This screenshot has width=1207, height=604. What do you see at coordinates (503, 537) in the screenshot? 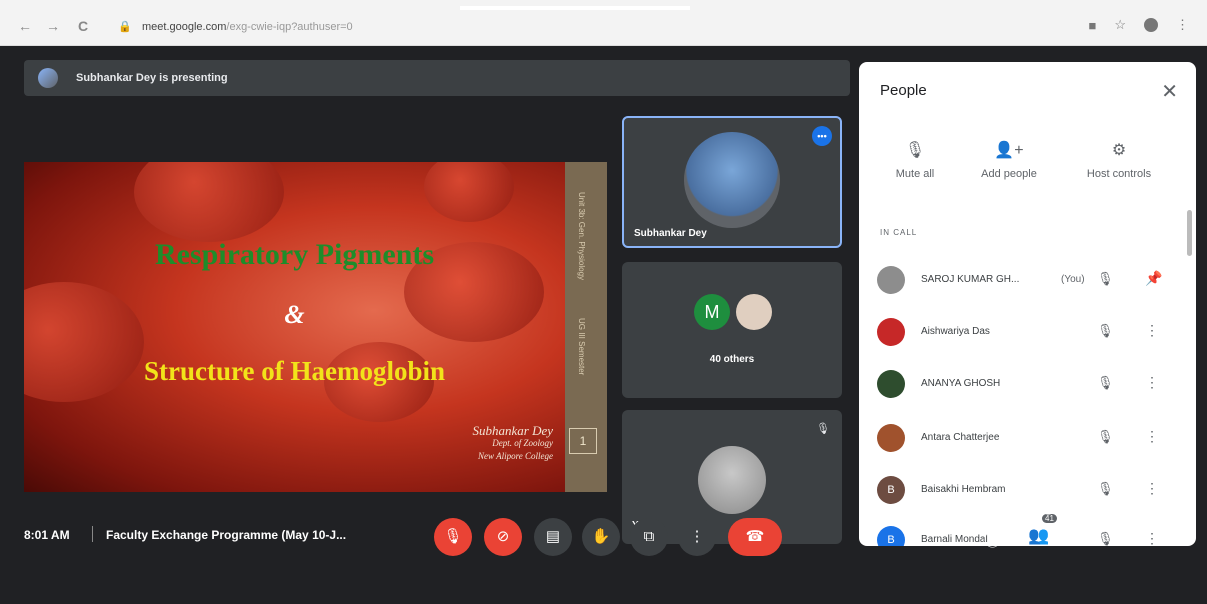
I see `camera-toggle-button: ⊘` at bounding box center [503, 537].